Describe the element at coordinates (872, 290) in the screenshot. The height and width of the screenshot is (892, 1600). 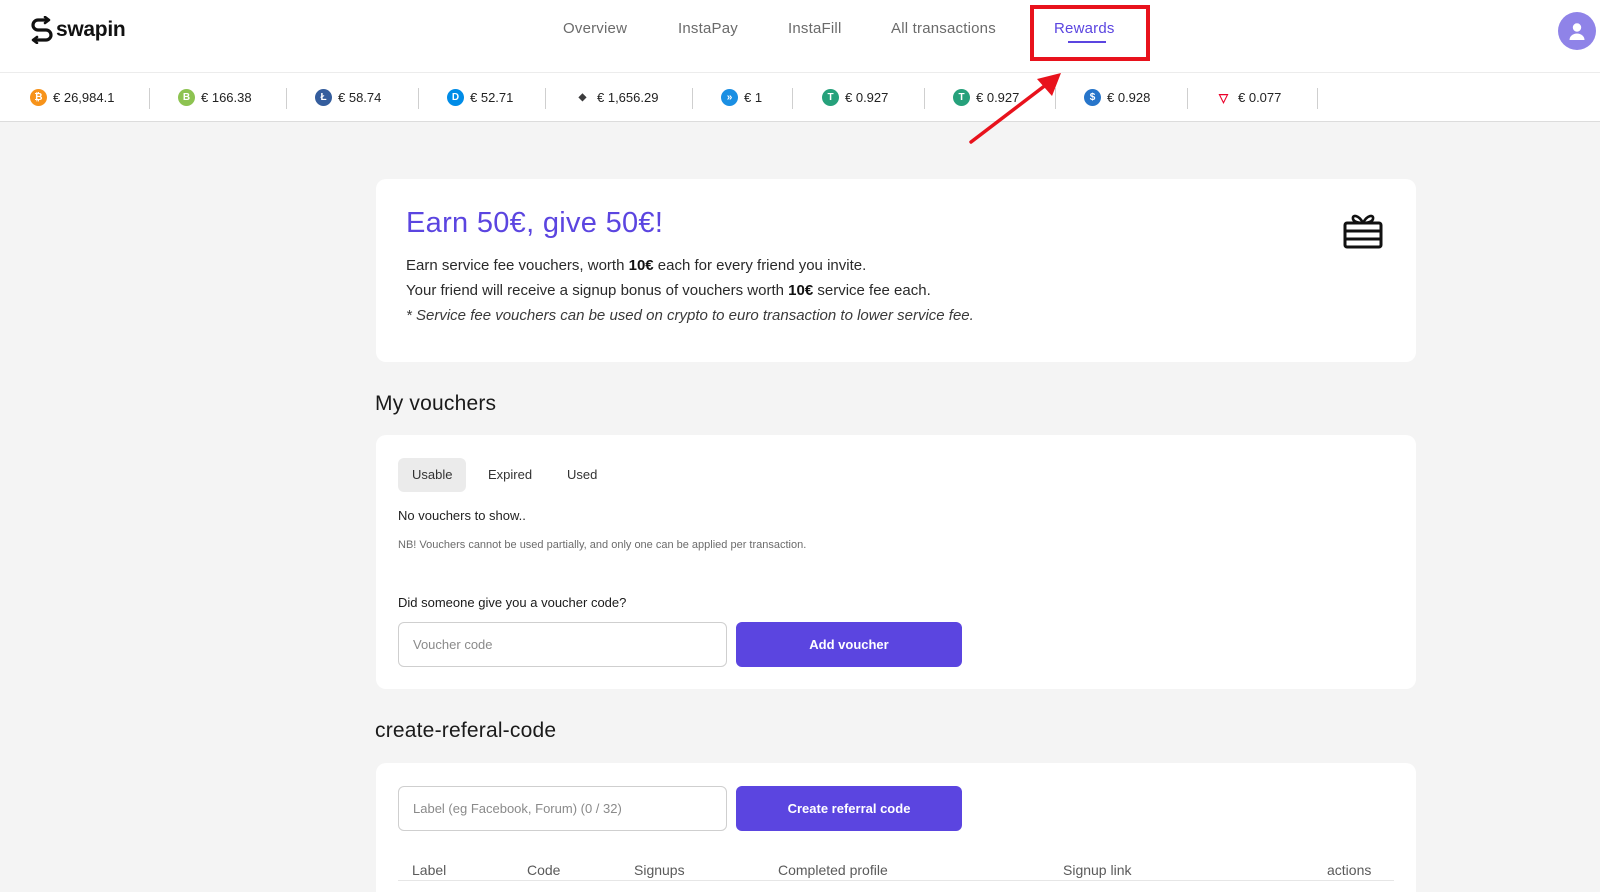
I see `earn-text: service fee each.` at that location.